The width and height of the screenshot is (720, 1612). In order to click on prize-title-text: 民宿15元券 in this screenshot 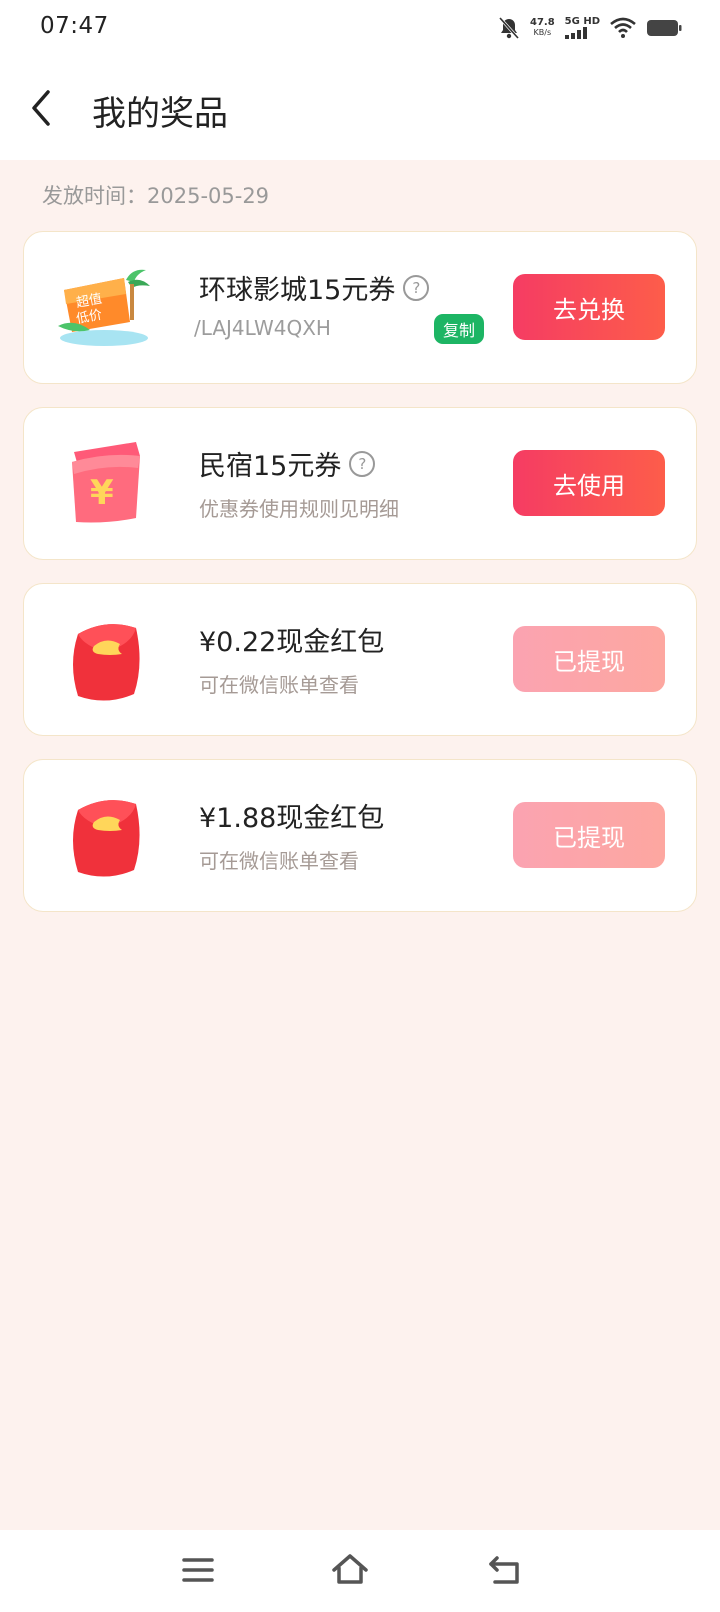, I will do `click(270, 466)`.